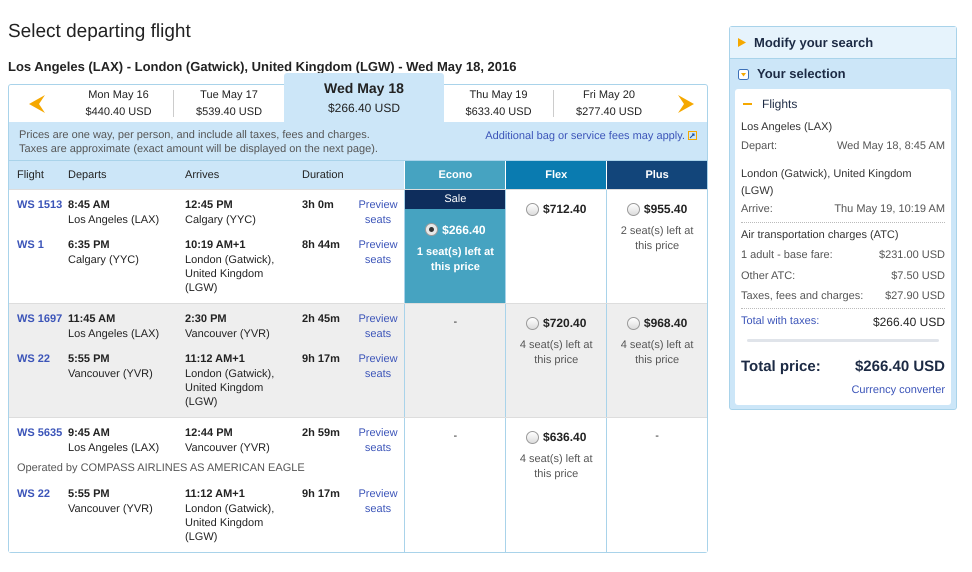 Image resolution: width=972 pixels, height=572 pixels. I want to click on charge-amount: $7.50 USD, so click(918, 276).